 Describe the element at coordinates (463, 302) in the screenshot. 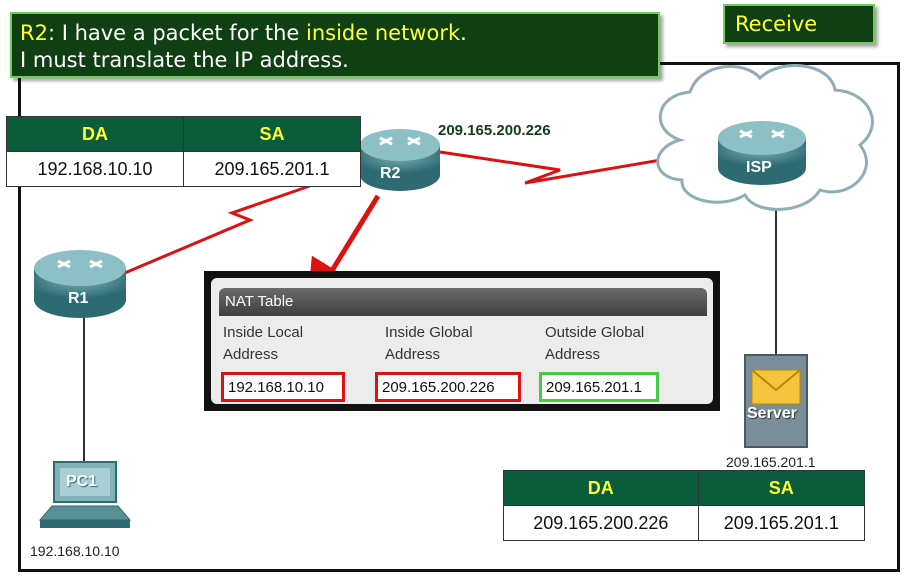

I see `nat-table-title: NAT Table` at that location.